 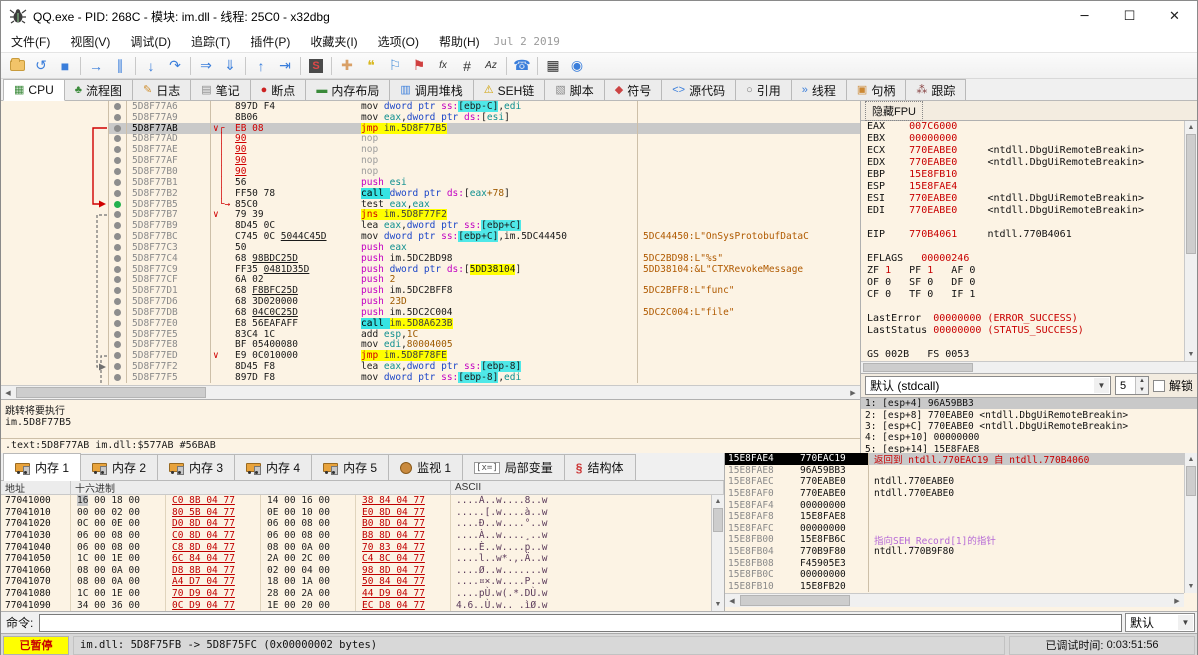 What do you see at coordinates (484, 356) in the screenshot?
I see `disasm-row: 5D8F77ED ∨ E9 0C010000 jmp im.5D8F78FE` at bounding box center [484, 356].